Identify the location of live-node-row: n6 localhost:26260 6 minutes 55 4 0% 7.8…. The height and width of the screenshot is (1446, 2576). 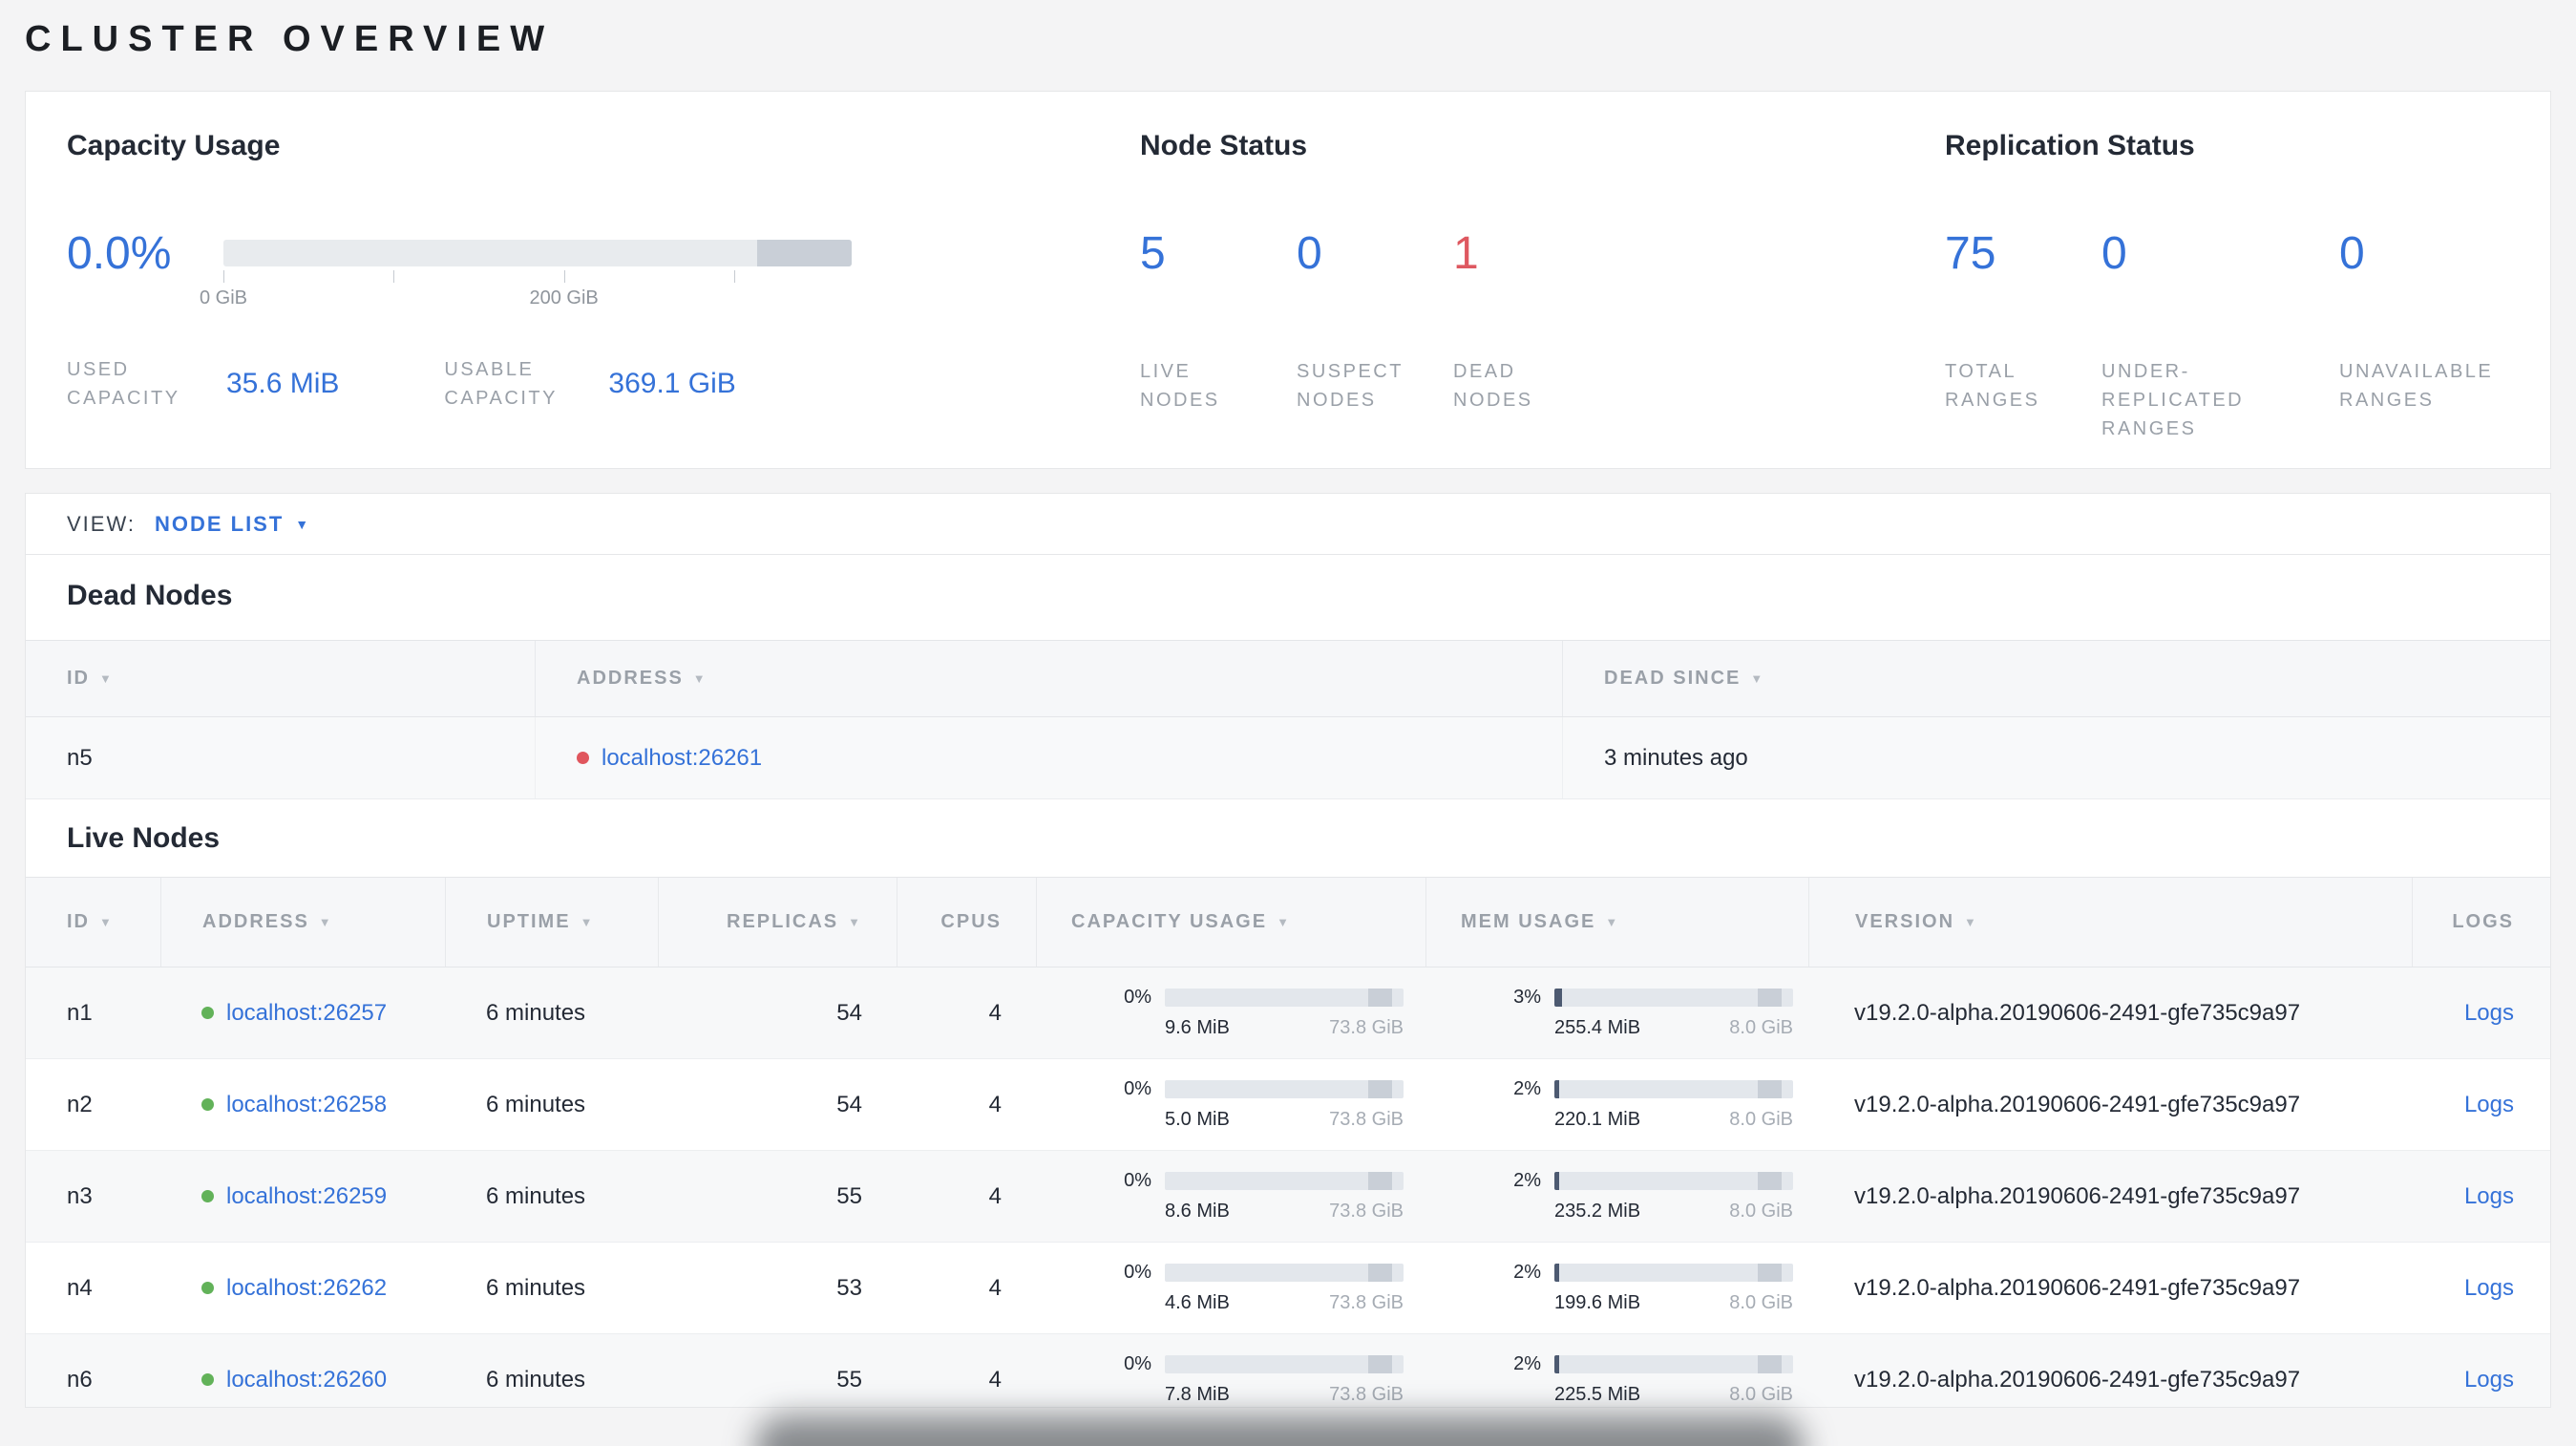
(1288, 1370).